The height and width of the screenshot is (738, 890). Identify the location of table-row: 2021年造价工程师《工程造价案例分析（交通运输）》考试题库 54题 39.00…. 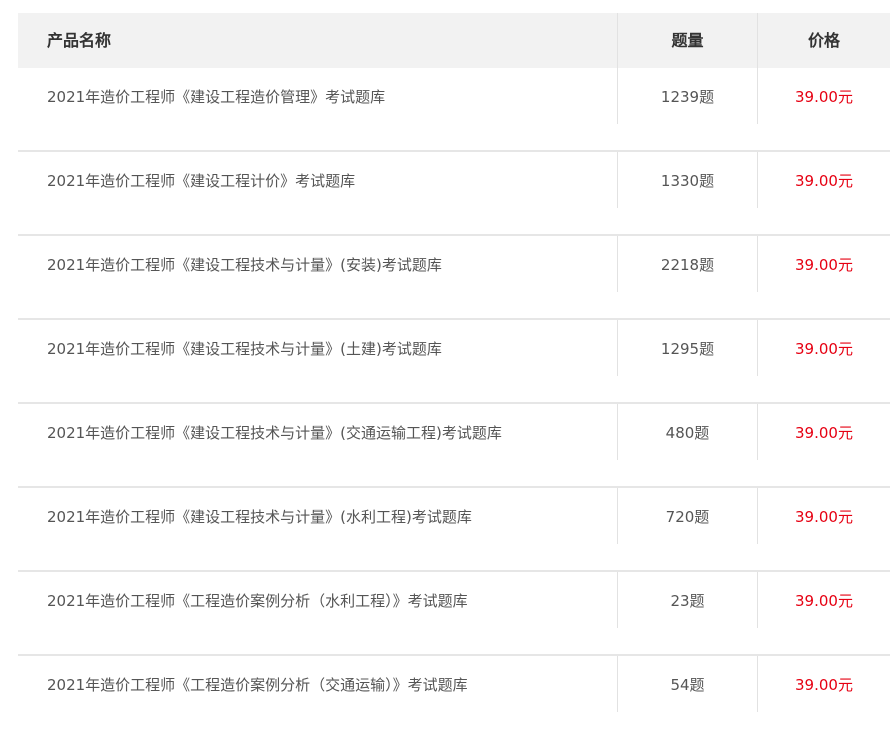
(454, 696).